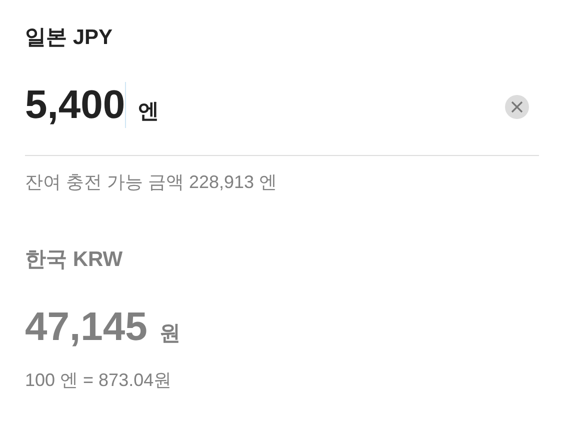  Describe the element at coordinates (169, 334) in the screenshot. I see `unit-label: 원` at that location.